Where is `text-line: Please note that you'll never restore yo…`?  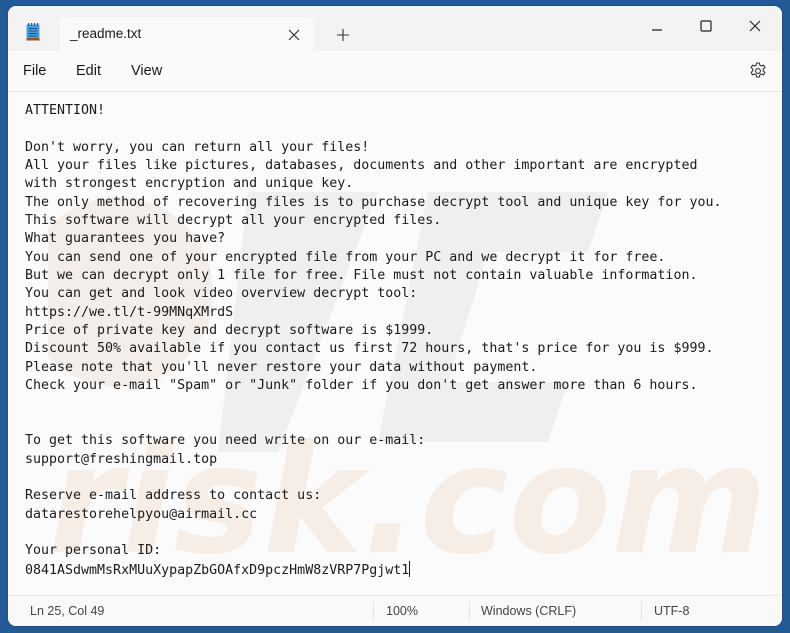 text-line: Please note that you'll never restore yo… is located at coordinates (281, 367).